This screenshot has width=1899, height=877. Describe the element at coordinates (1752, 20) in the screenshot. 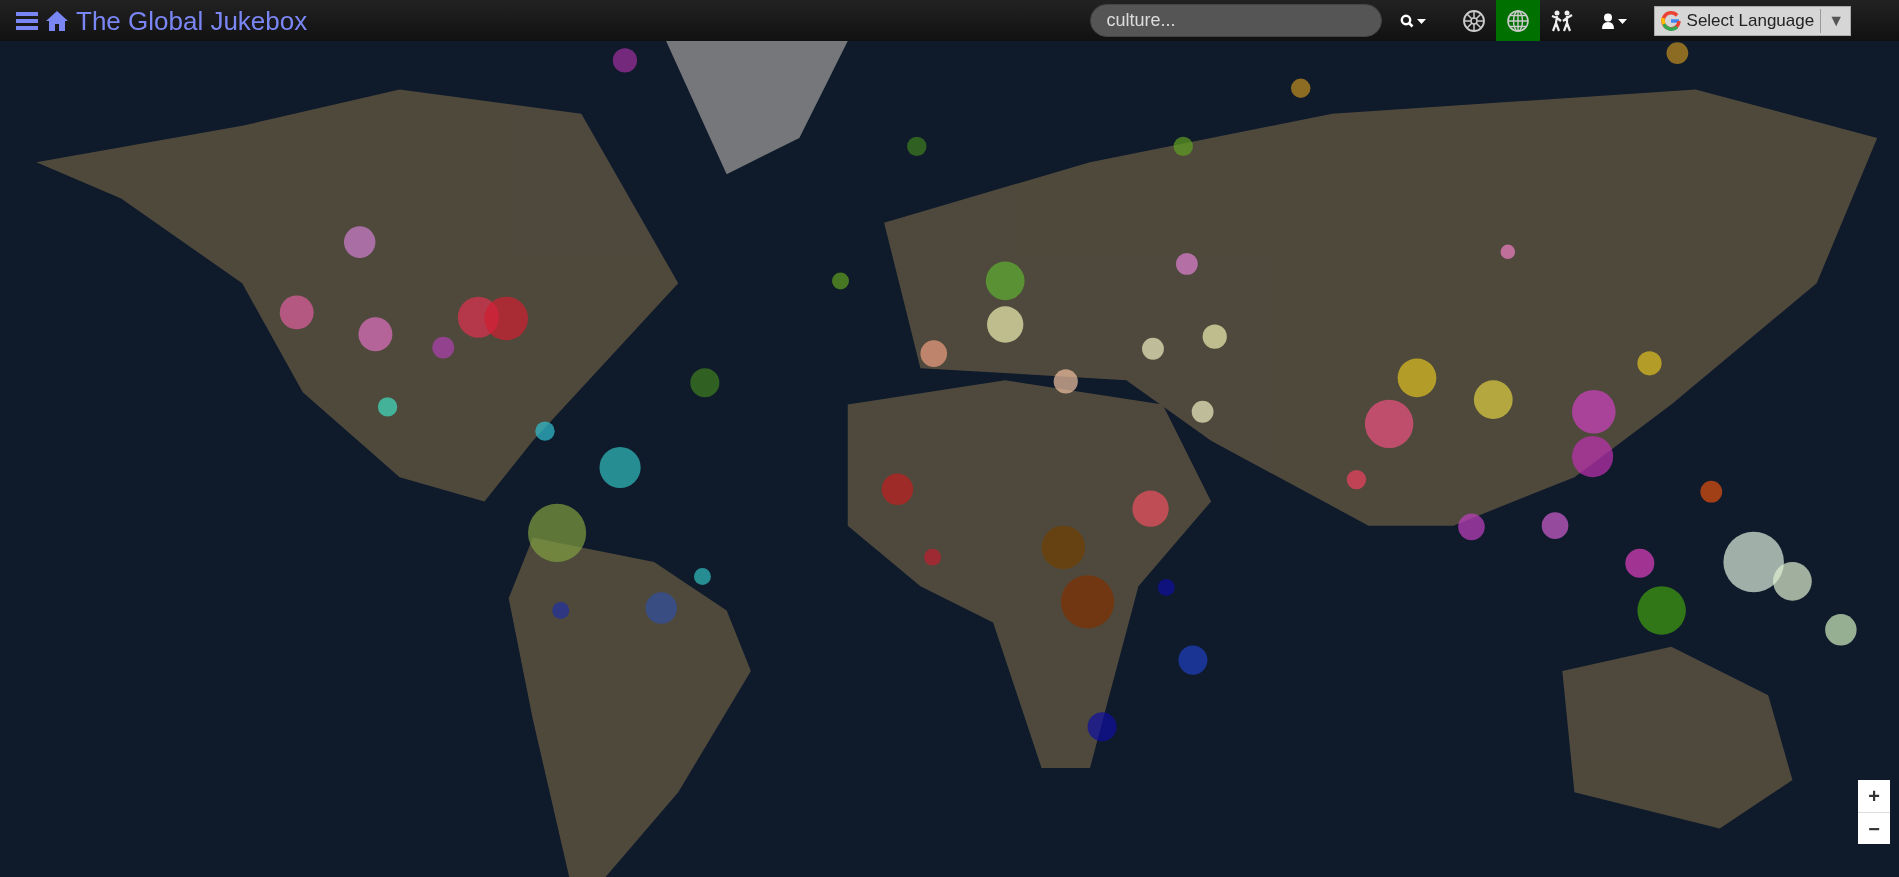

I see `language-select: Select Language ▼` at that location.